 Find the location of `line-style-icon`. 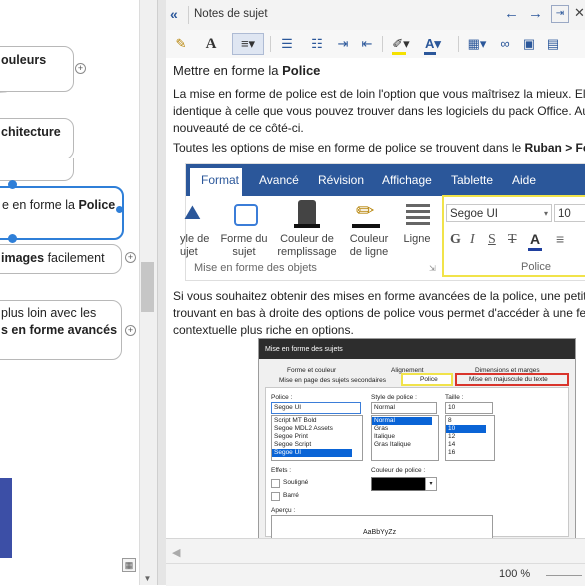

line-style-icon is located at coordinates (418, 205).